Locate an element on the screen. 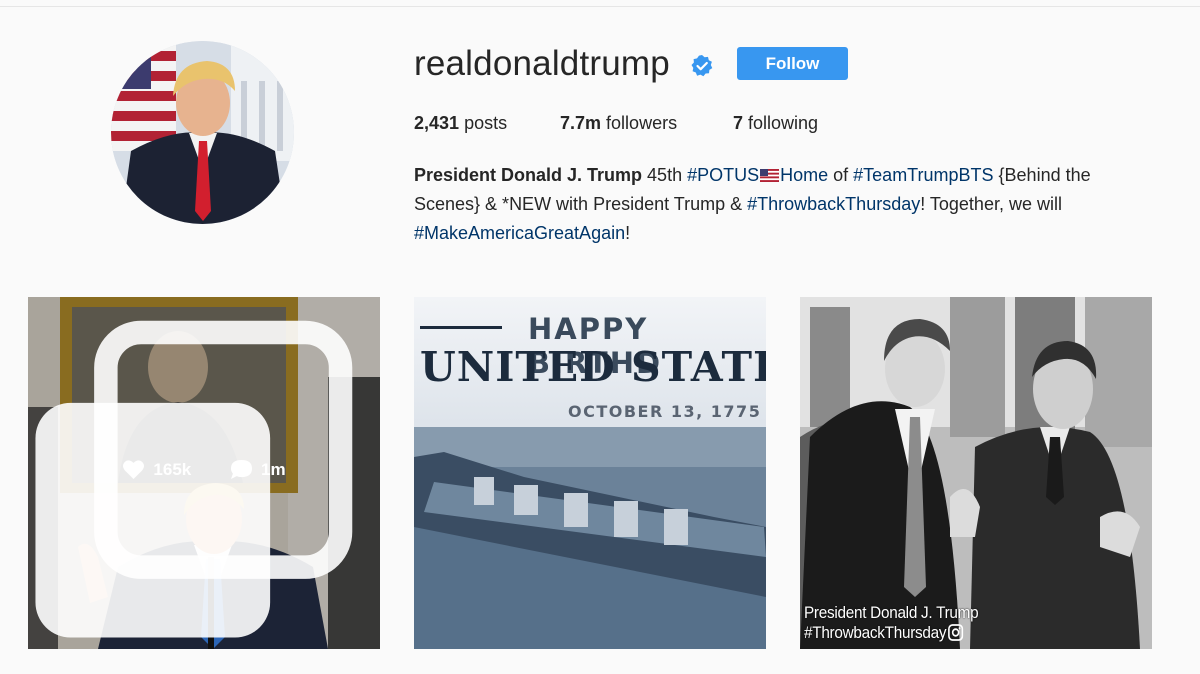  heart-icon is located at coordinates (134, 470).